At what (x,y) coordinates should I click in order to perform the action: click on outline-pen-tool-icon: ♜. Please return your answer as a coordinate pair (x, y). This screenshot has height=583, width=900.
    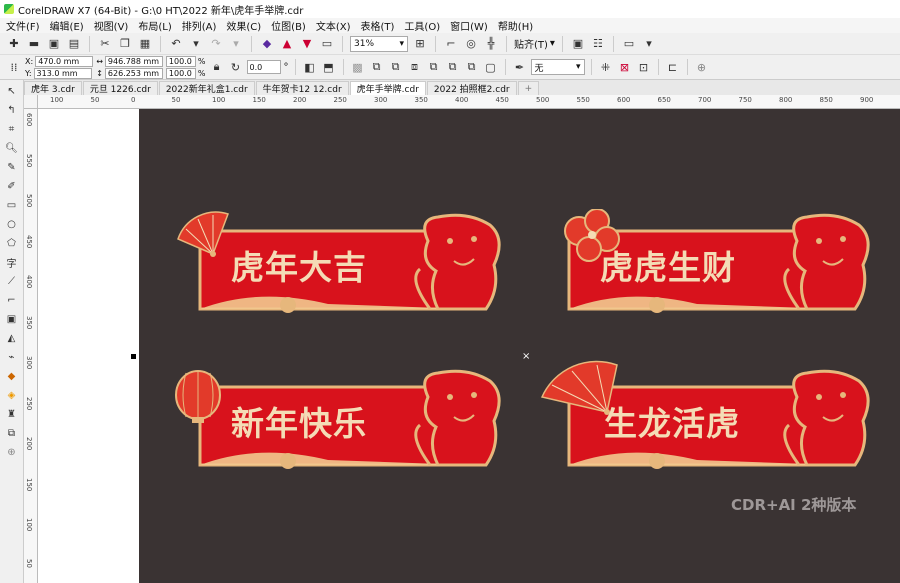
    Looking at the image, I should click on (12, 414).